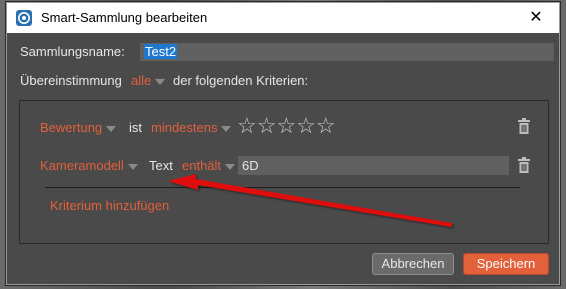 The height and width of the screenshot is (289, 566). Describe the element at coordinates (347, 52) in the screenshot. I see `collection-name-input: Test2` at that location.